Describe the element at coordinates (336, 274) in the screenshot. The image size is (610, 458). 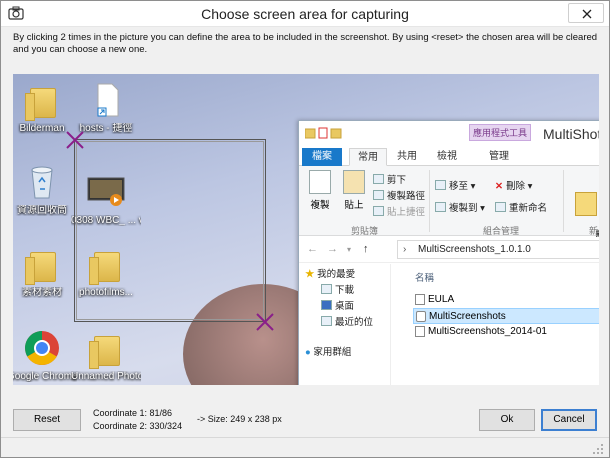
I see `nav-label: 我的最愛` at that location.